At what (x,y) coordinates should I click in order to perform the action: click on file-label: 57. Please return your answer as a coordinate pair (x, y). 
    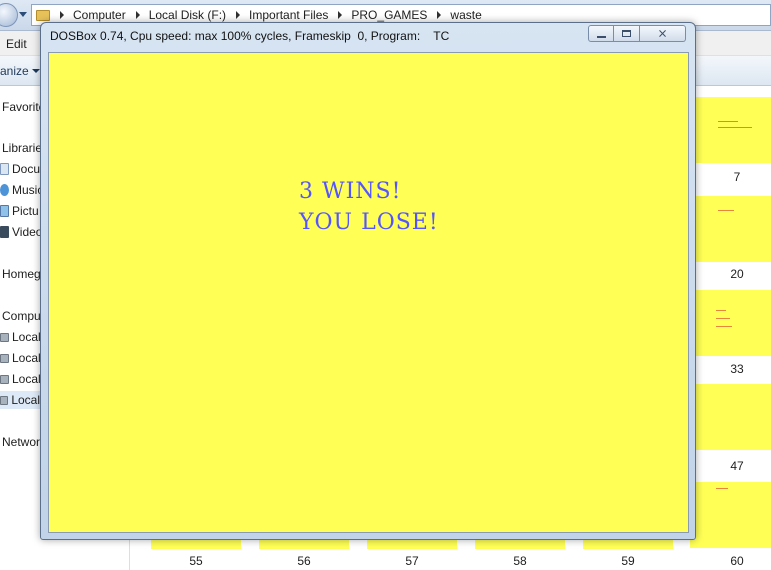
    Looking at the image, I should click on (412, 561).